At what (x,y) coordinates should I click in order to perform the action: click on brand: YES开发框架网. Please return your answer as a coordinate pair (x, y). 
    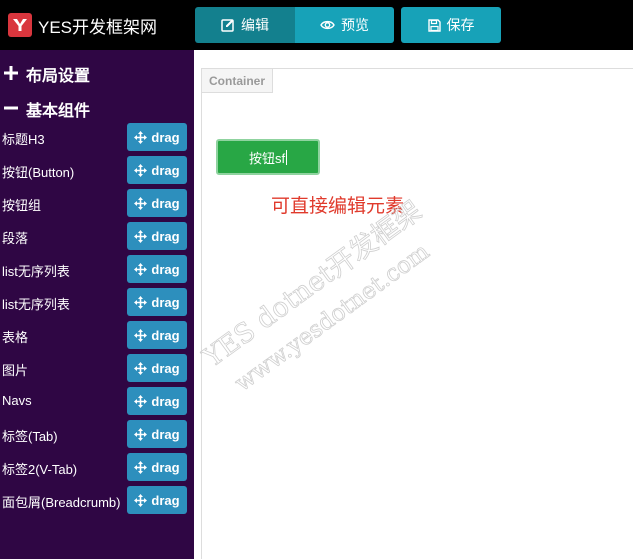
    Looking at the image, I should click on (82, 25).